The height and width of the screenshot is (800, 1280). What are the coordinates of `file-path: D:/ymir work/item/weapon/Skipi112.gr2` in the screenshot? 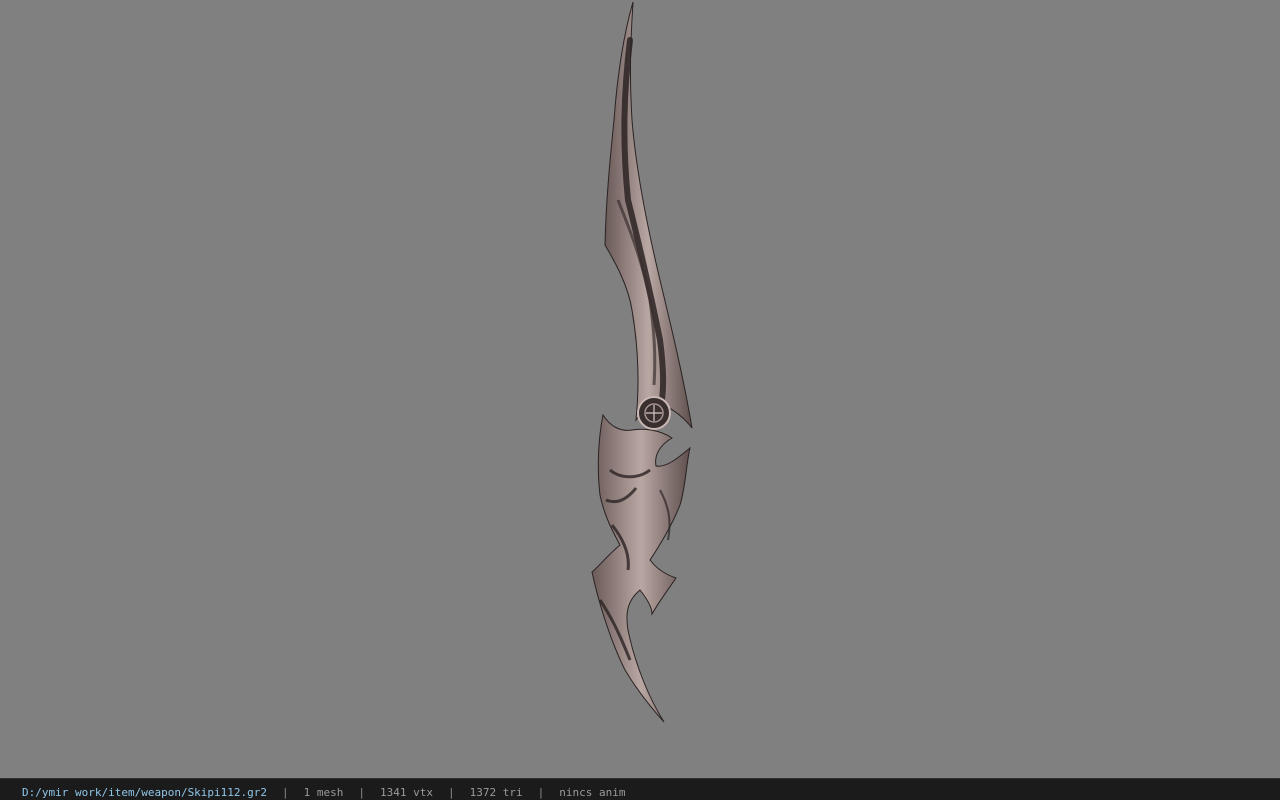 It's located at (145, 792).